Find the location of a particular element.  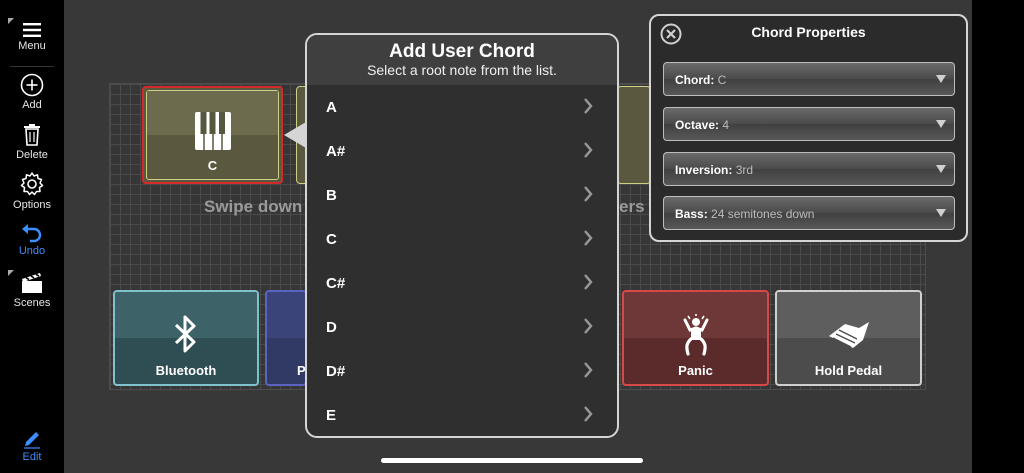

popover-subtitle: Select a root note from the list. is located at coordinates (462, 70).